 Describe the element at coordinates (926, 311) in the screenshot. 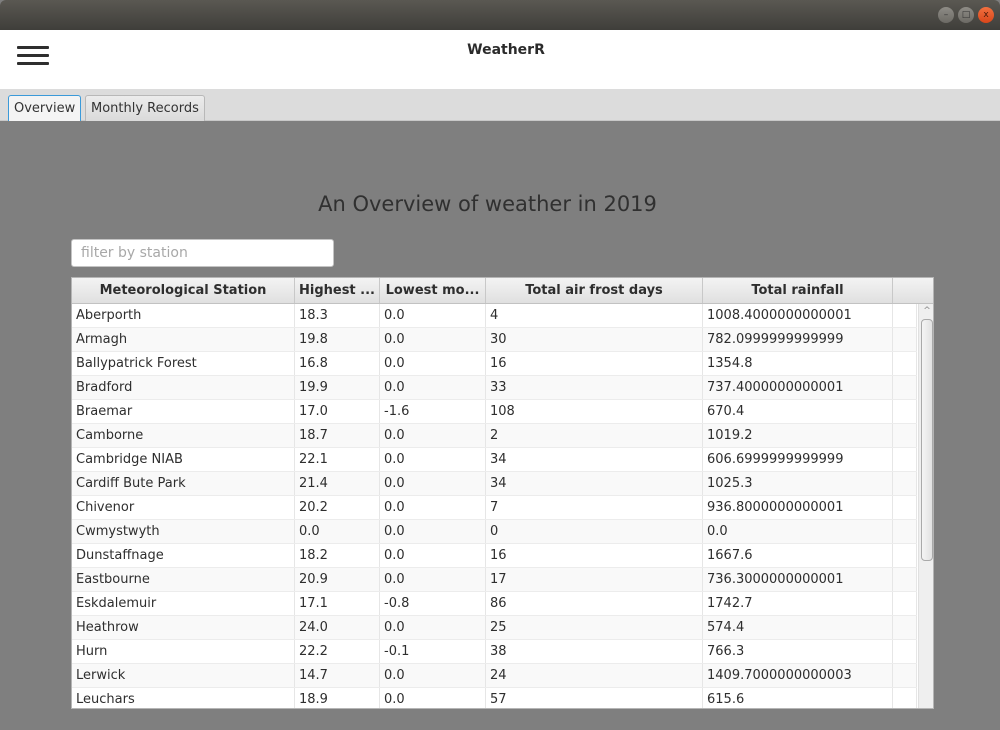

I see `scroll-up-arrow-icon: ^` at that location.